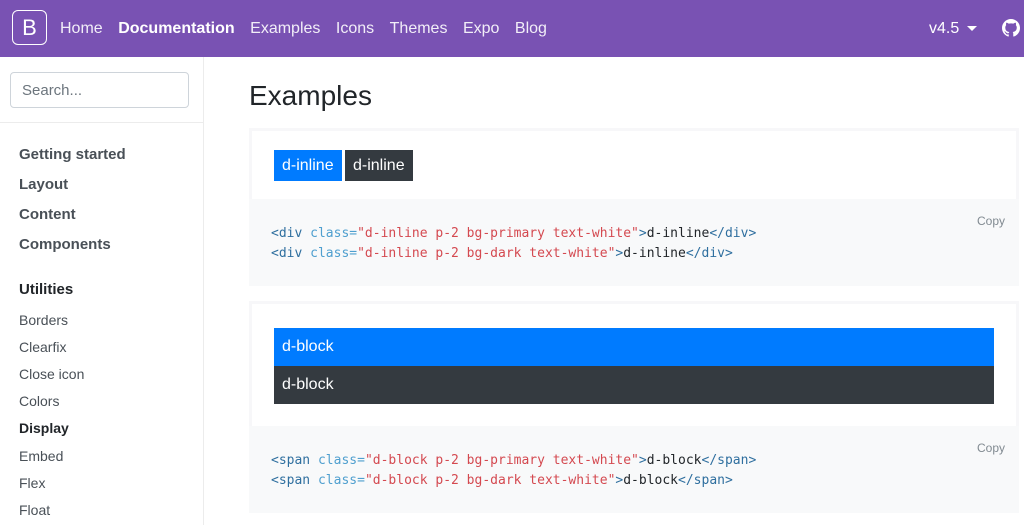  What do you see at coordinates (42, 347) in the screenshot?
I see `sidebar-subitem-clearfix: Clearfix` at bounding box center [42, 347].